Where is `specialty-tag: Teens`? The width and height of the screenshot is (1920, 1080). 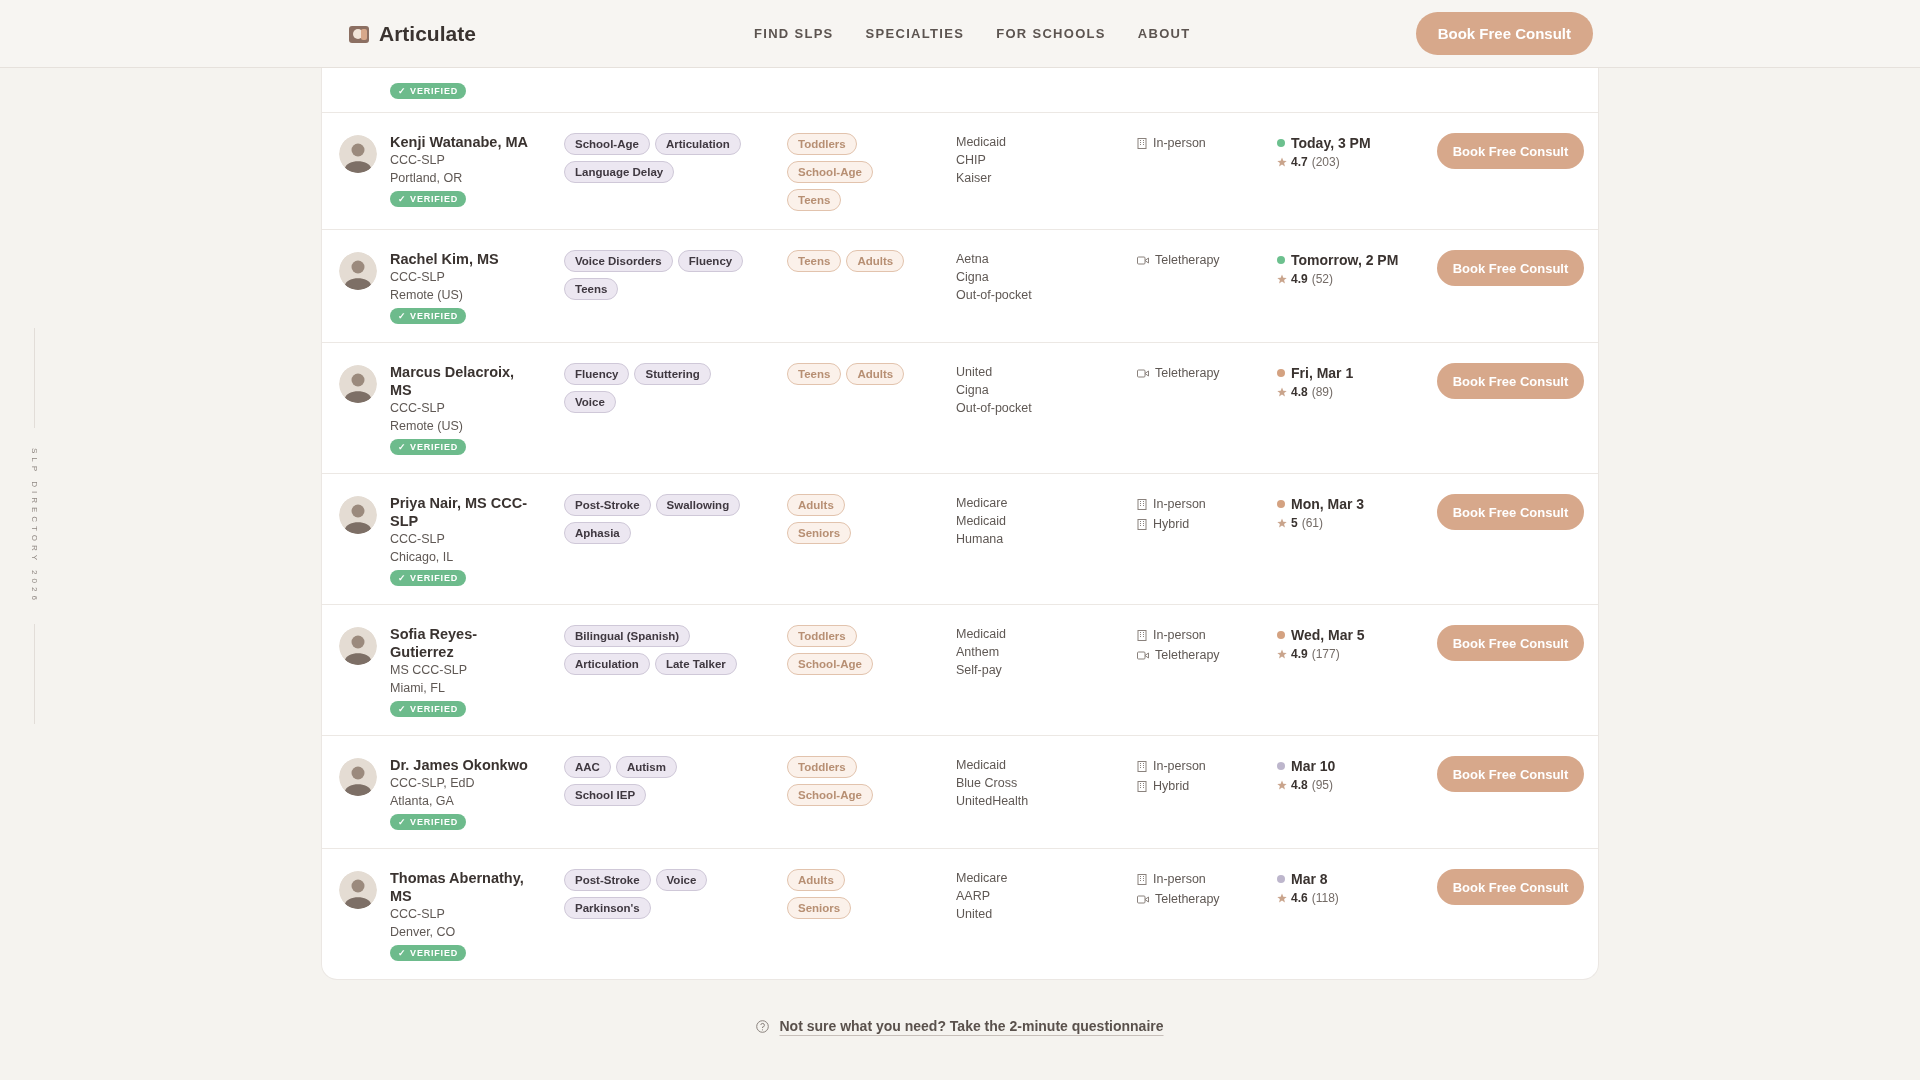
specialty-tag: Teens is located at coordinates (591, 289).